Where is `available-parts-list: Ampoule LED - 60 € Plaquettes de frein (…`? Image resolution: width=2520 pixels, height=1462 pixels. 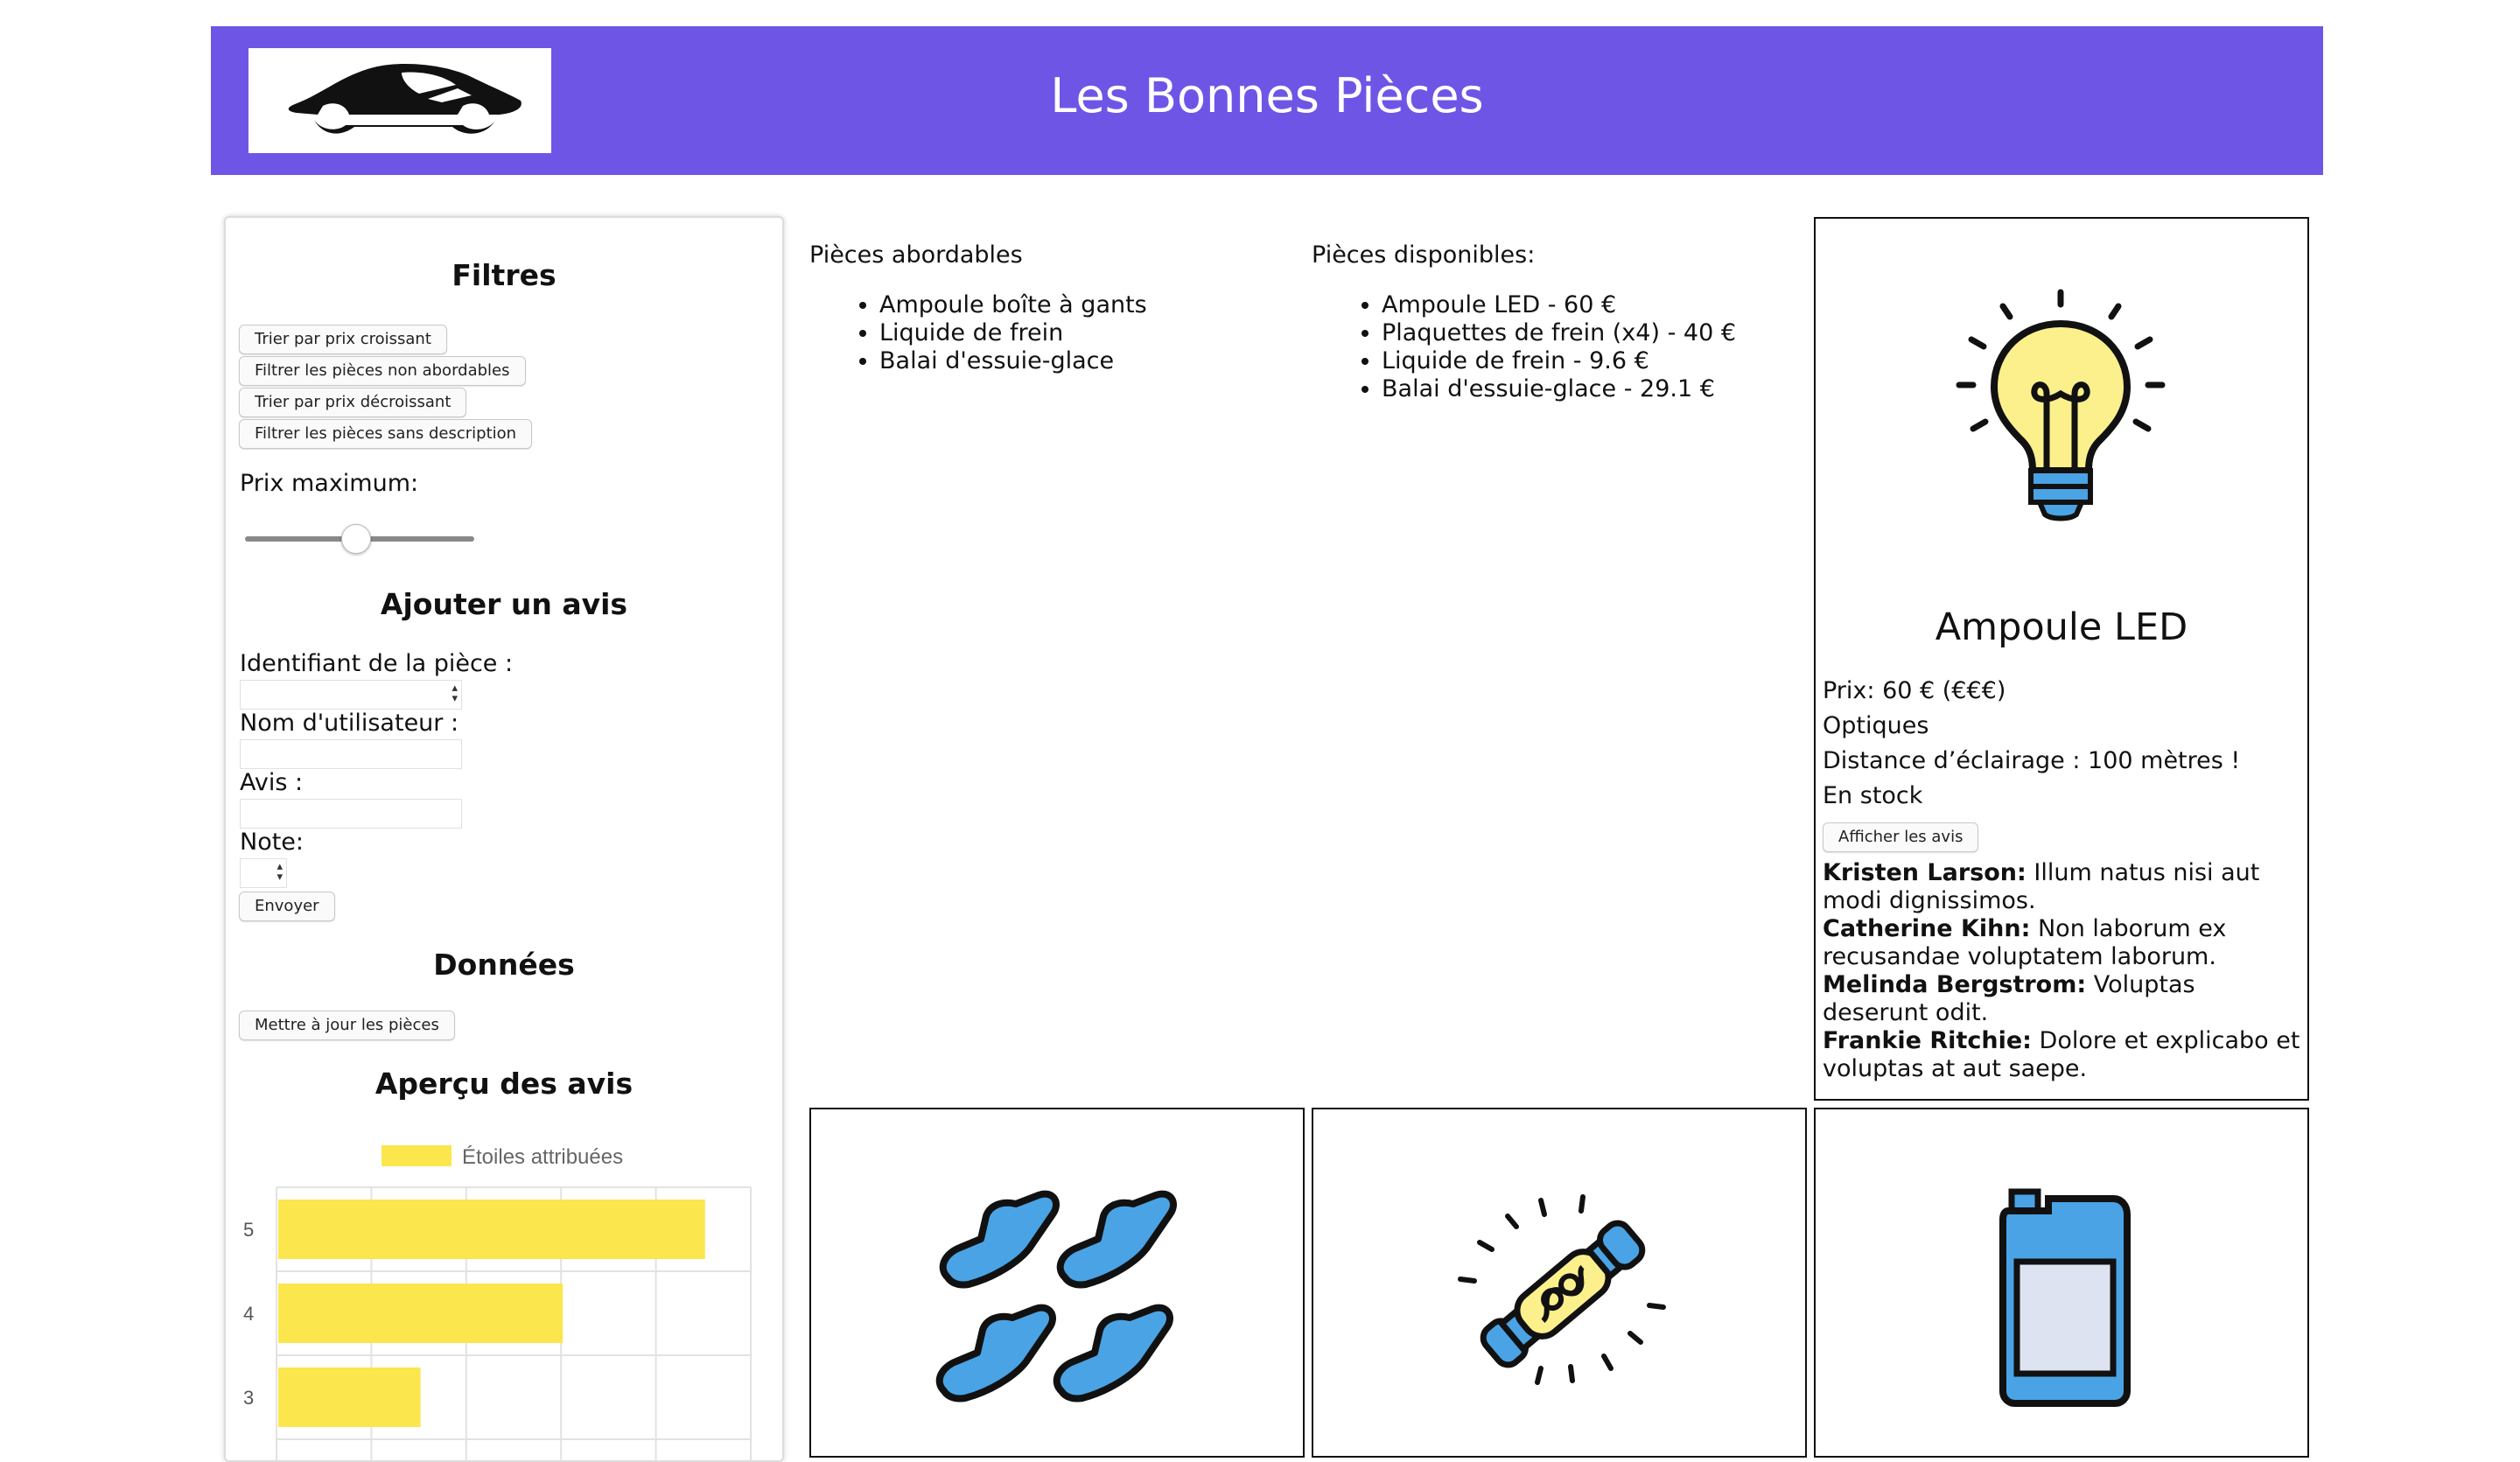 available-parts-list: Ampoule LED - 60 € Plaquettes de frein (… is located at coordinates (1524, 347).